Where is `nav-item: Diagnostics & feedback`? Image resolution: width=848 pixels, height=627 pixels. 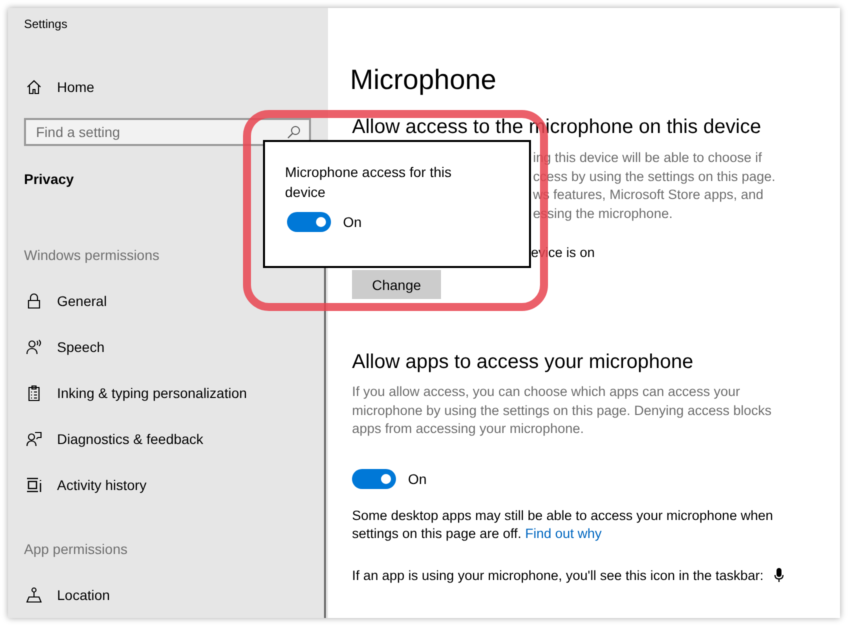
nav-item: Diagnostics & feedback is located at coordinates (114, 439).